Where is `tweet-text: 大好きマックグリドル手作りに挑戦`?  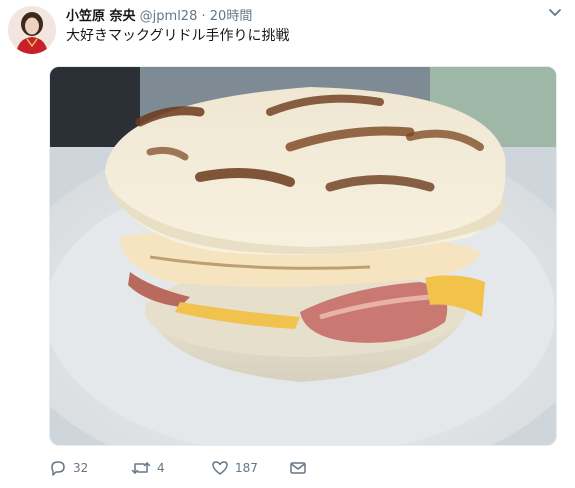
tweet-text: 大好きマックグリドル手作りに挑戦 is located at coordinates (178, 36).